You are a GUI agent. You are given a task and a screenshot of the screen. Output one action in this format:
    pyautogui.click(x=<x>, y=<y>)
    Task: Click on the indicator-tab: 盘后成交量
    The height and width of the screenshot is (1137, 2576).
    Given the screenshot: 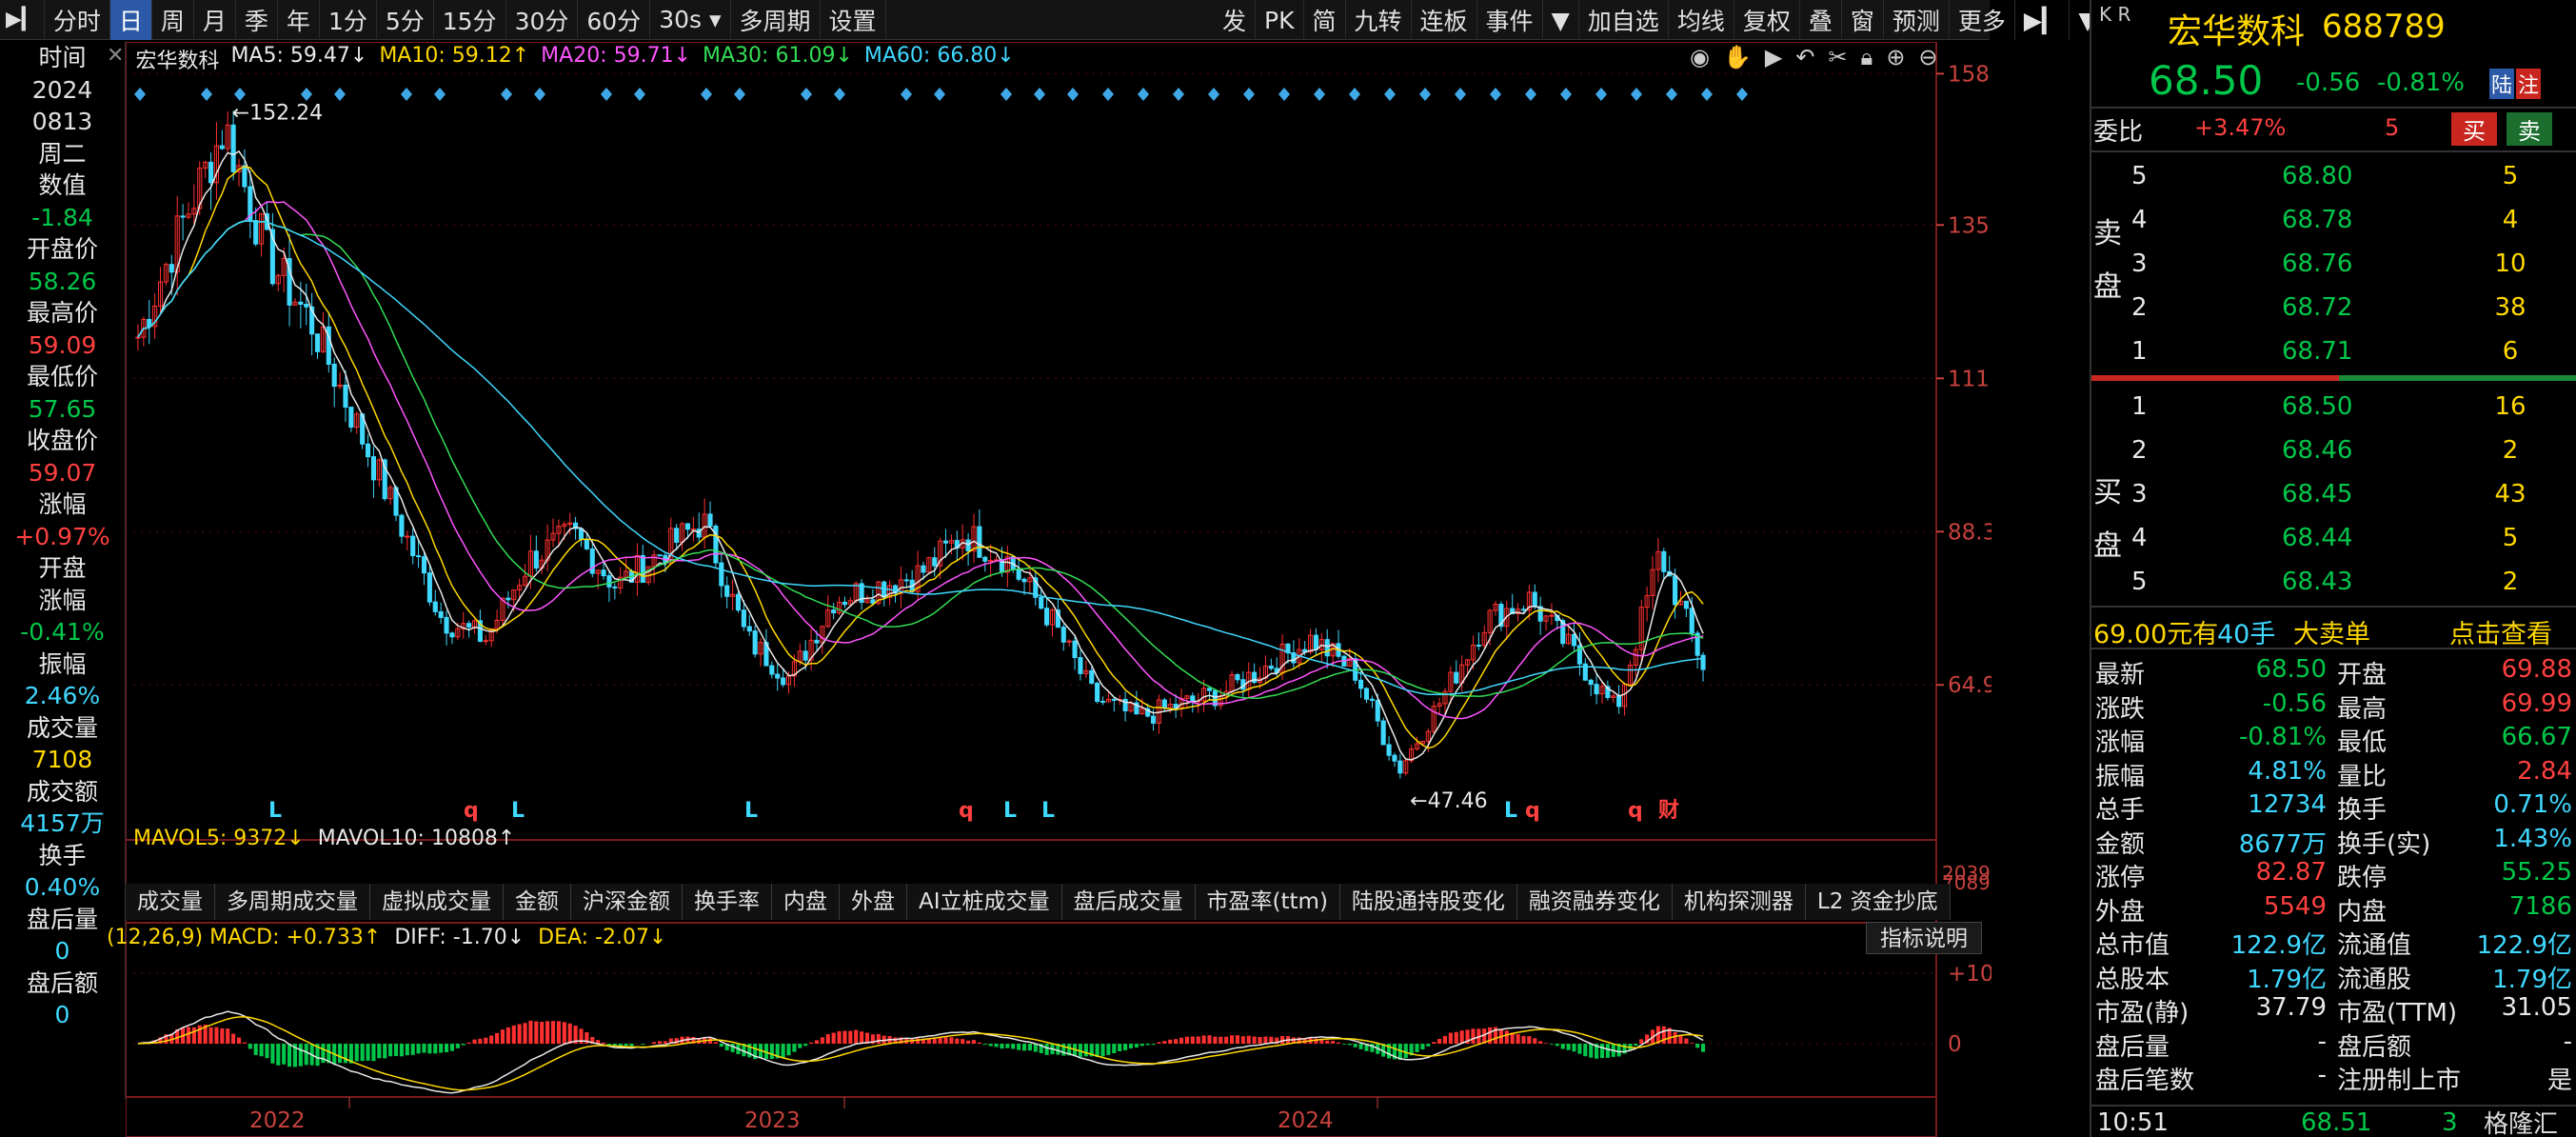 What is the action you would take?
    pyautogui.click(x=1128, y=902)
    